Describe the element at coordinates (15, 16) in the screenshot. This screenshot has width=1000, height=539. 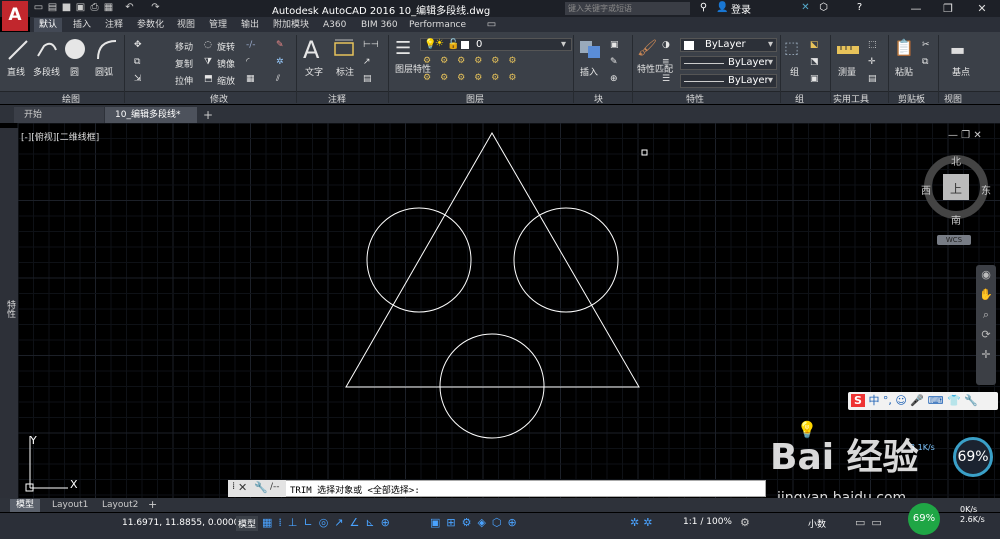
I see `autocad-logo-button: A` at that location.